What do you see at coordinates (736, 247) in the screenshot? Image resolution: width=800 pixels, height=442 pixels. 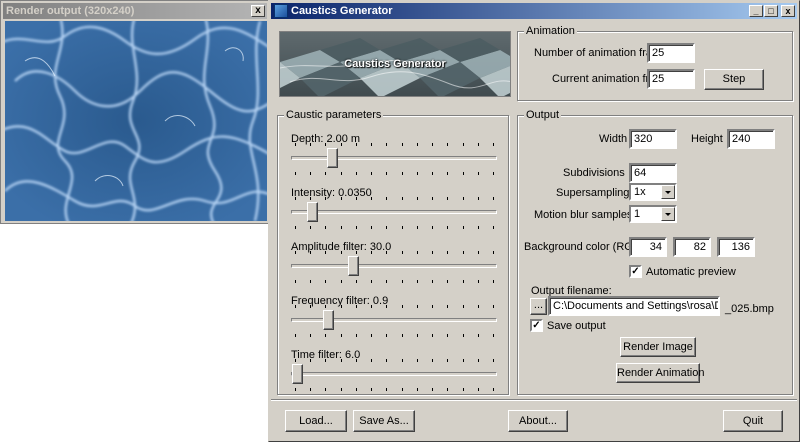 I see `bg-blue-input: 136` at bounding box center [736, 247].